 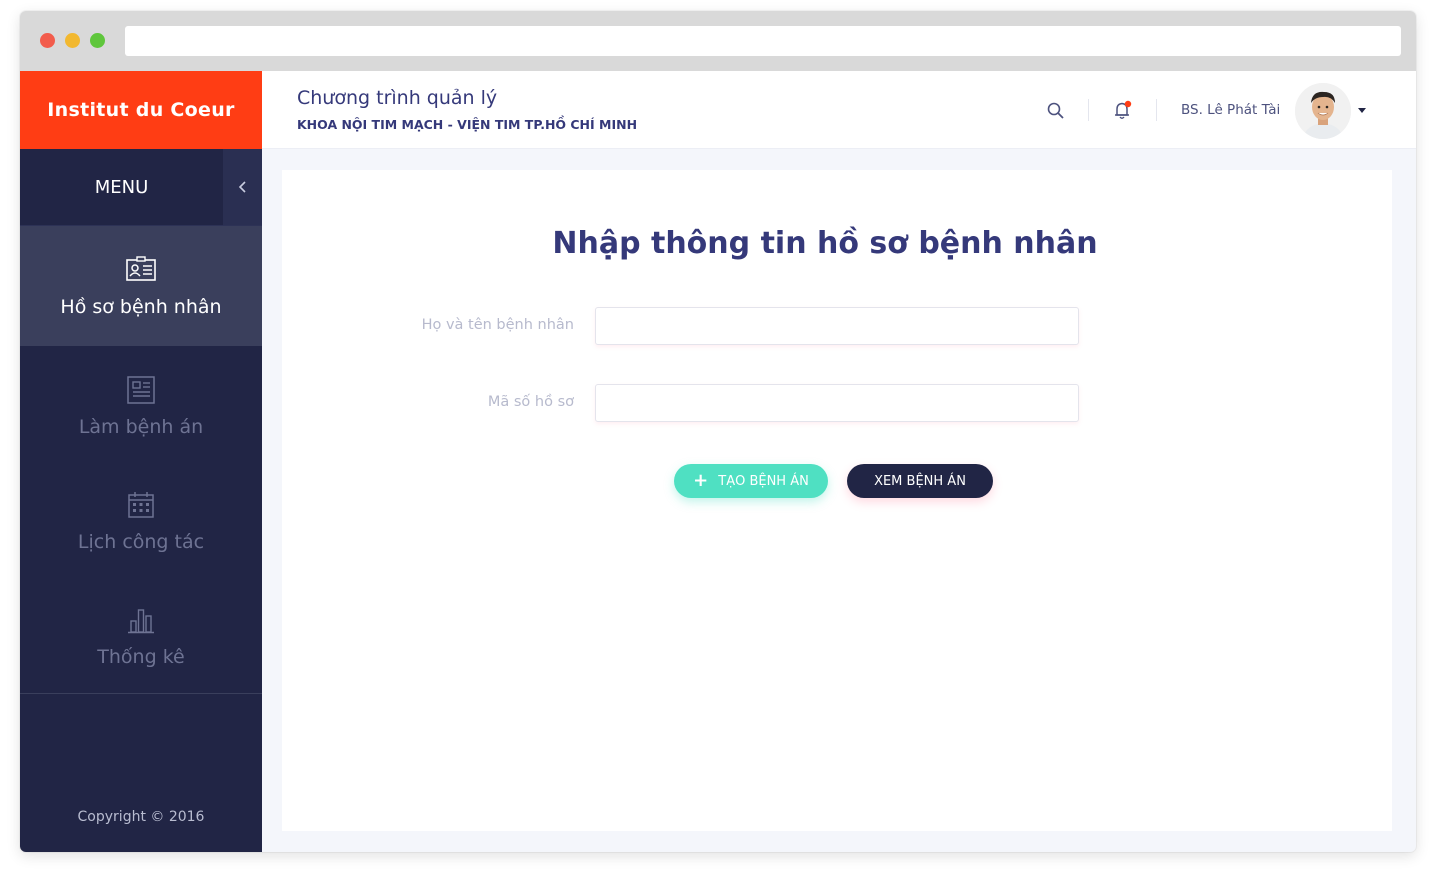 I want to click on plus-icon: +, so click(x=701, y=480).